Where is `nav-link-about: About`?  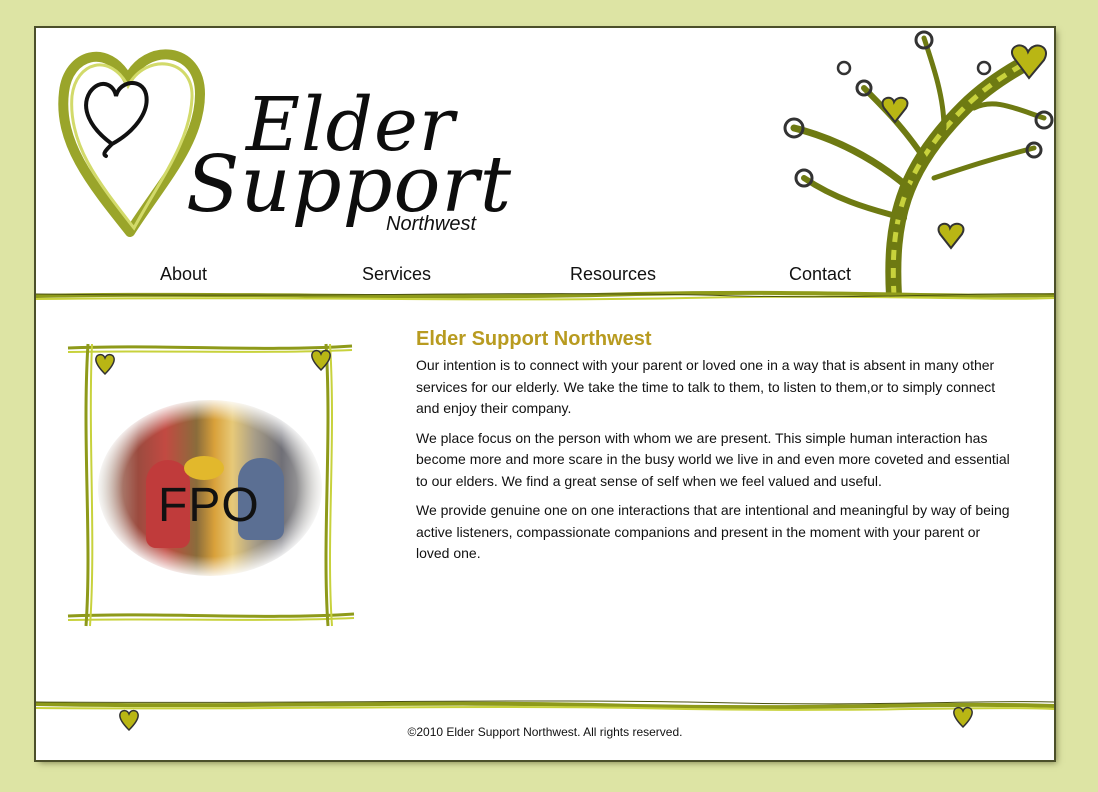 nav-link-about: About is located at coordinates (183, 274).